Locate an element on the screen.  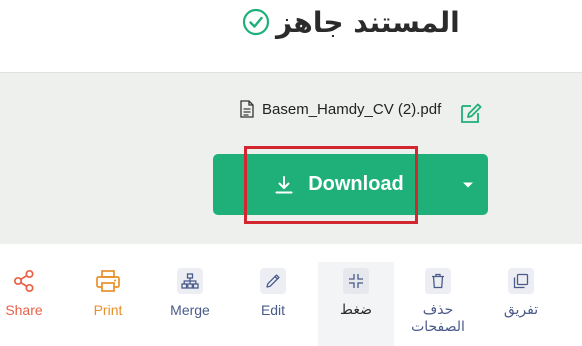
tool-delete-pages: حذف الصفحات is located at coordinates (438, 302).